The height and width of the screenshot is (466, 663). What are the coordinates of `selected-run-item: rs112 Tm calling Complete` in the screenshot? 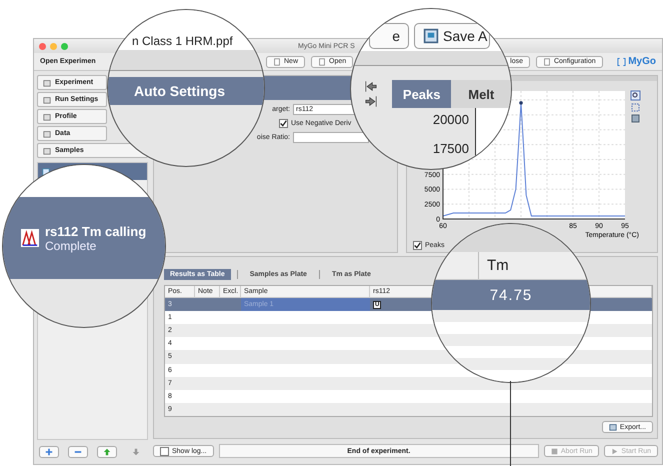 It's located at (84, 238).